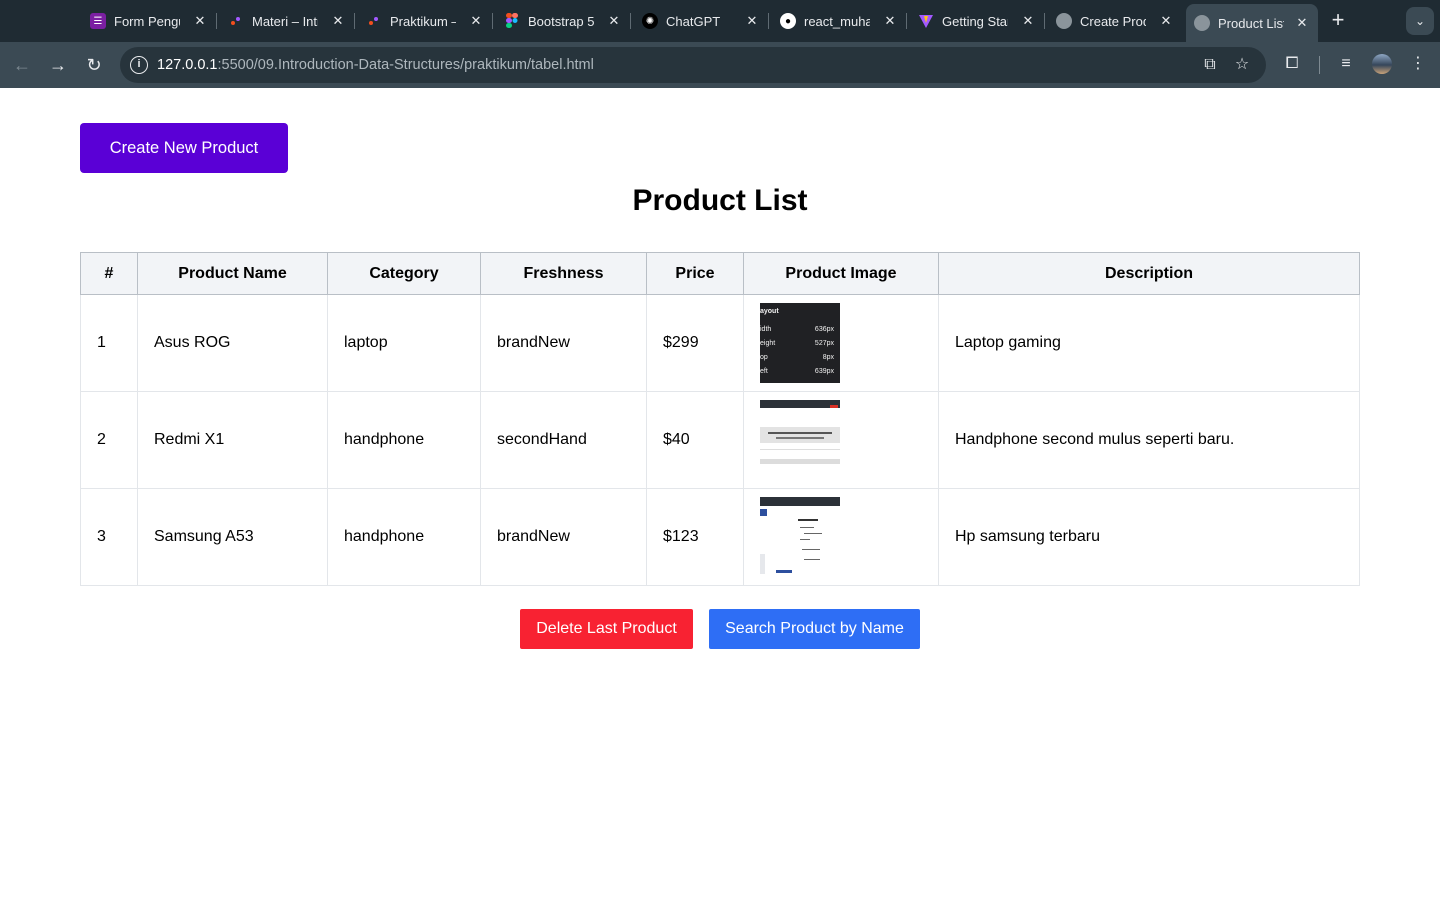  What do you see at coordinates (109, 440) in the screenshot?
I see `row-number: 2` at bounding box center [109, 440].